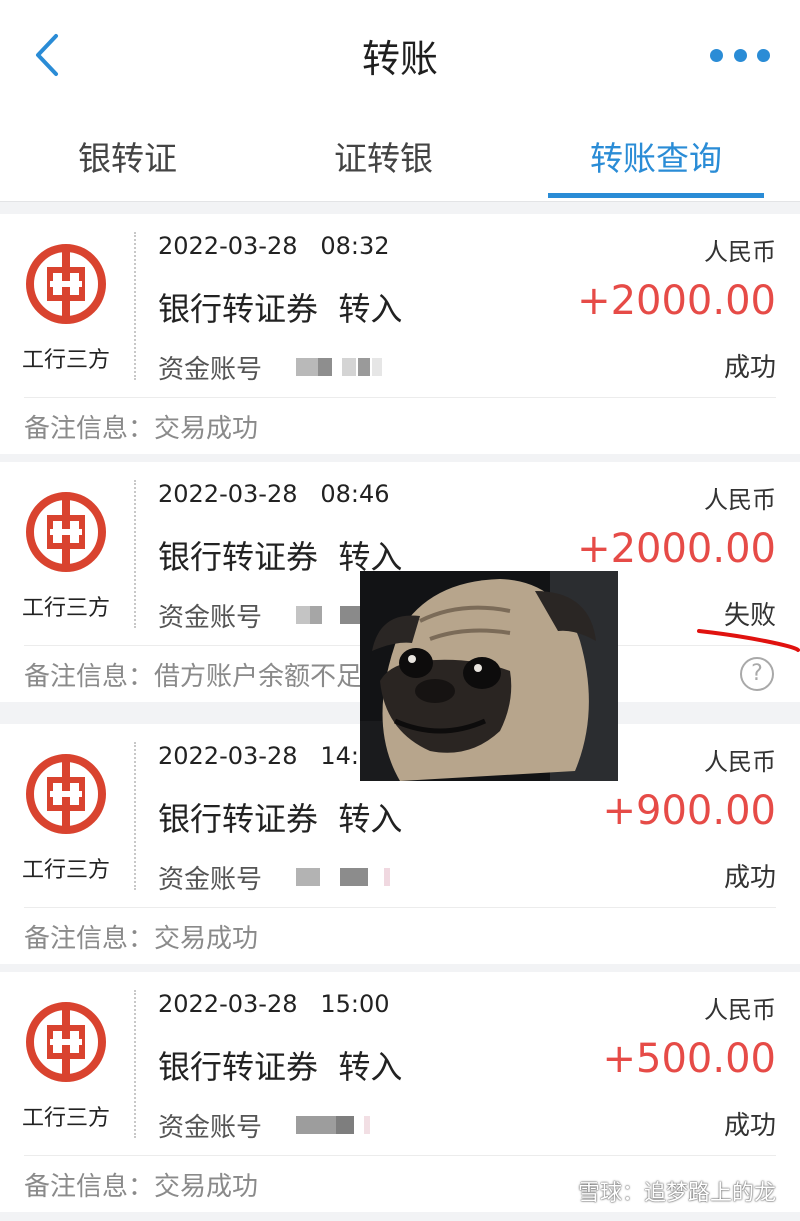  What do you see at coordinates (383, 156) in the screenshot?
I see `tab-securities-to-bank: 证转银` at bounding box center [383, 156].